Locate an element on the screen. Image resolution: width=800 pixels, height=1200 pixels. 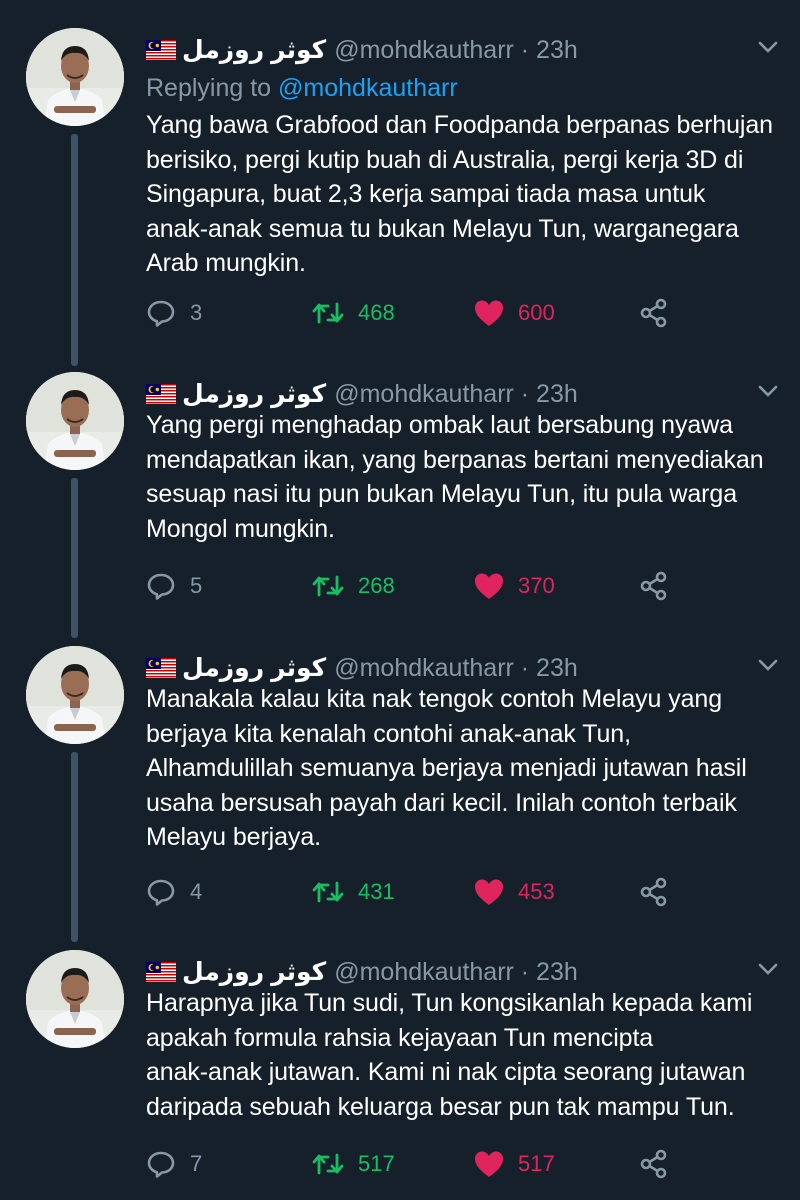
like-count: 600 is located at coordinates (536, 312).